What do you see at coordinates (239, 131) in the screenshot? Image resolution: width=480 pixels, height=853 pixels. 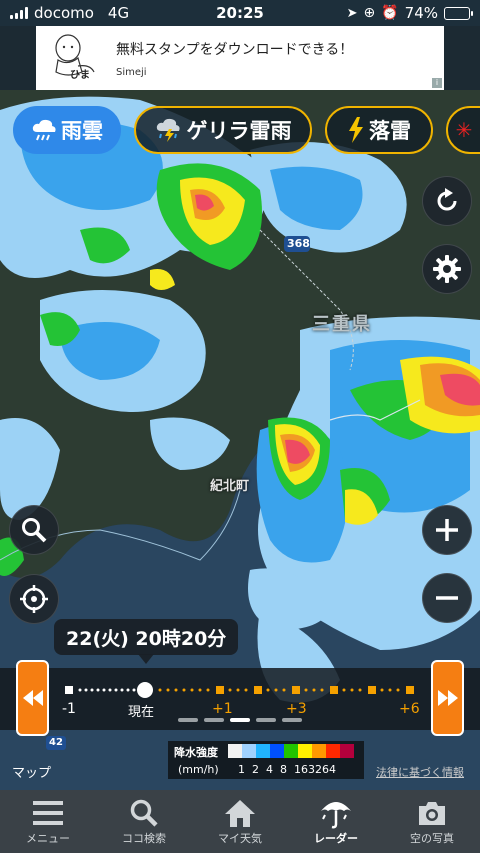 I see `layer-label: ゲリラ雷雨` at bounding box center [239, 131].